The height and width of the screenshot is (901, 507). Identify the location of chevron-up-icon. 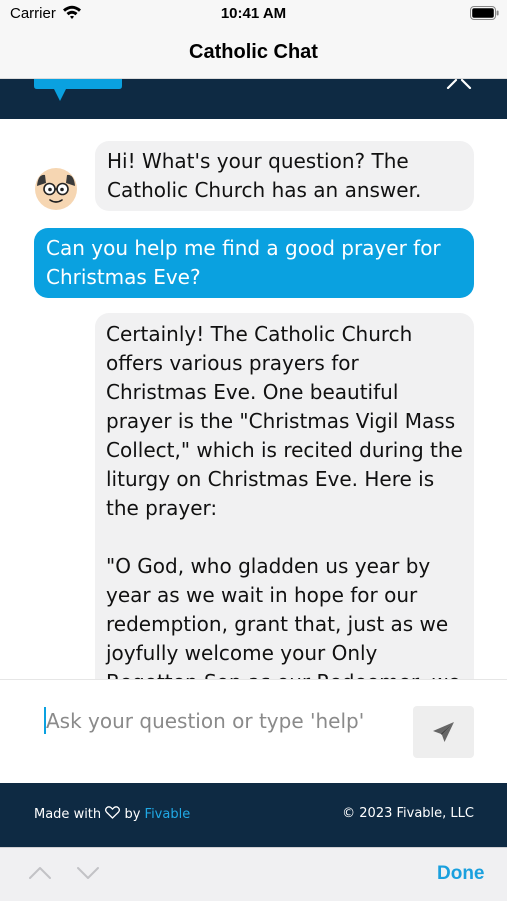
(40, 873).